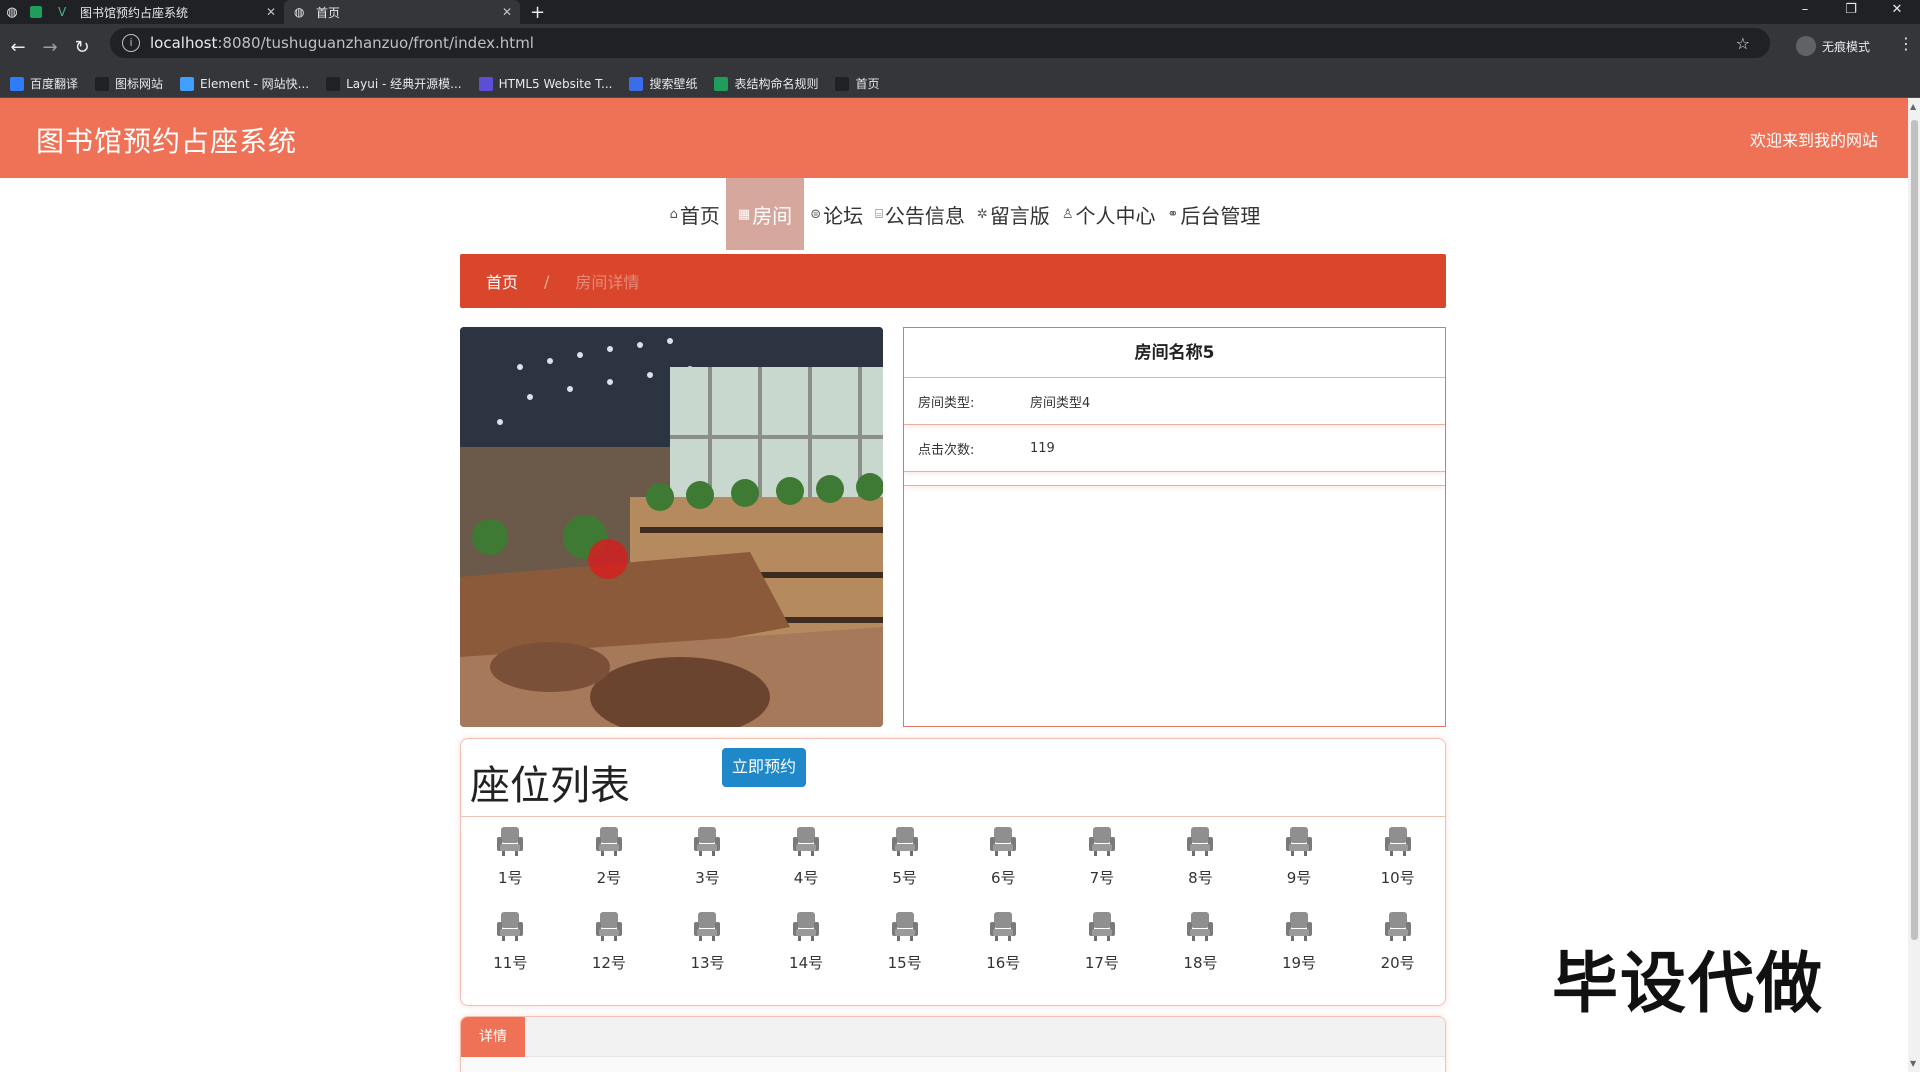 The height and width of the screenshot is (1072, 1920). Describe the element at coordinates (502, 281) in the screenshot. I see `breadcrumb-home: 首页` at that location.